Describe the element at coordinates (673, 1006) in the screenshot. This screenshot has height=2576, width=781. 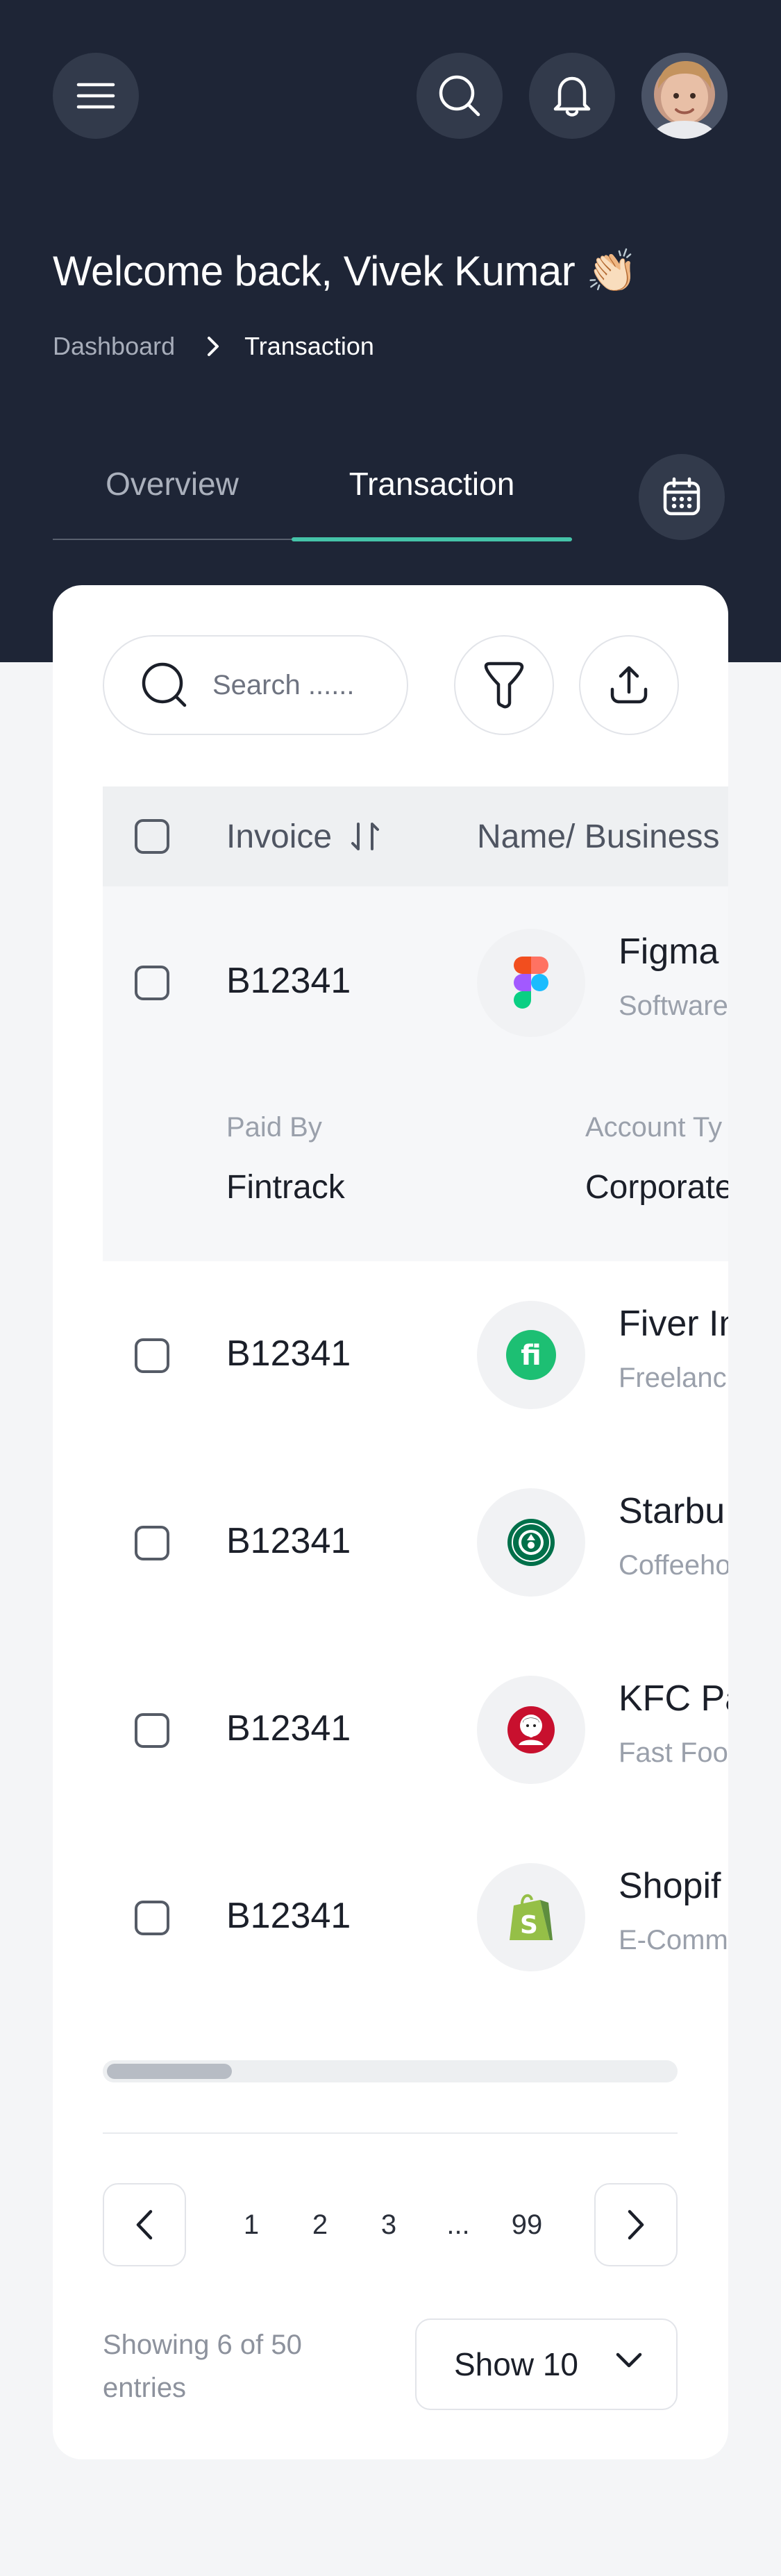
I see `business-category: Software` at that location.